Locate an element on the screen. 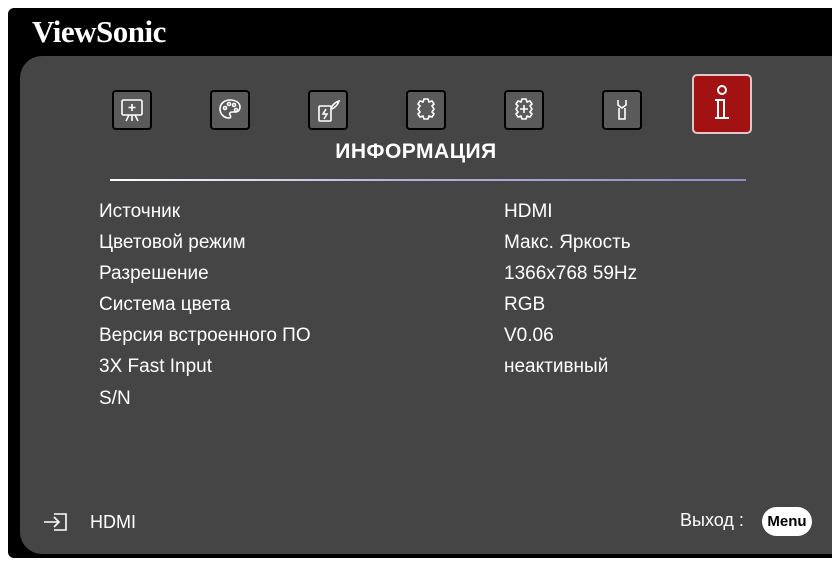 Image resolution: width=832 pixels, height=561 pixels. title-divider is located at coordinates (428, 180).